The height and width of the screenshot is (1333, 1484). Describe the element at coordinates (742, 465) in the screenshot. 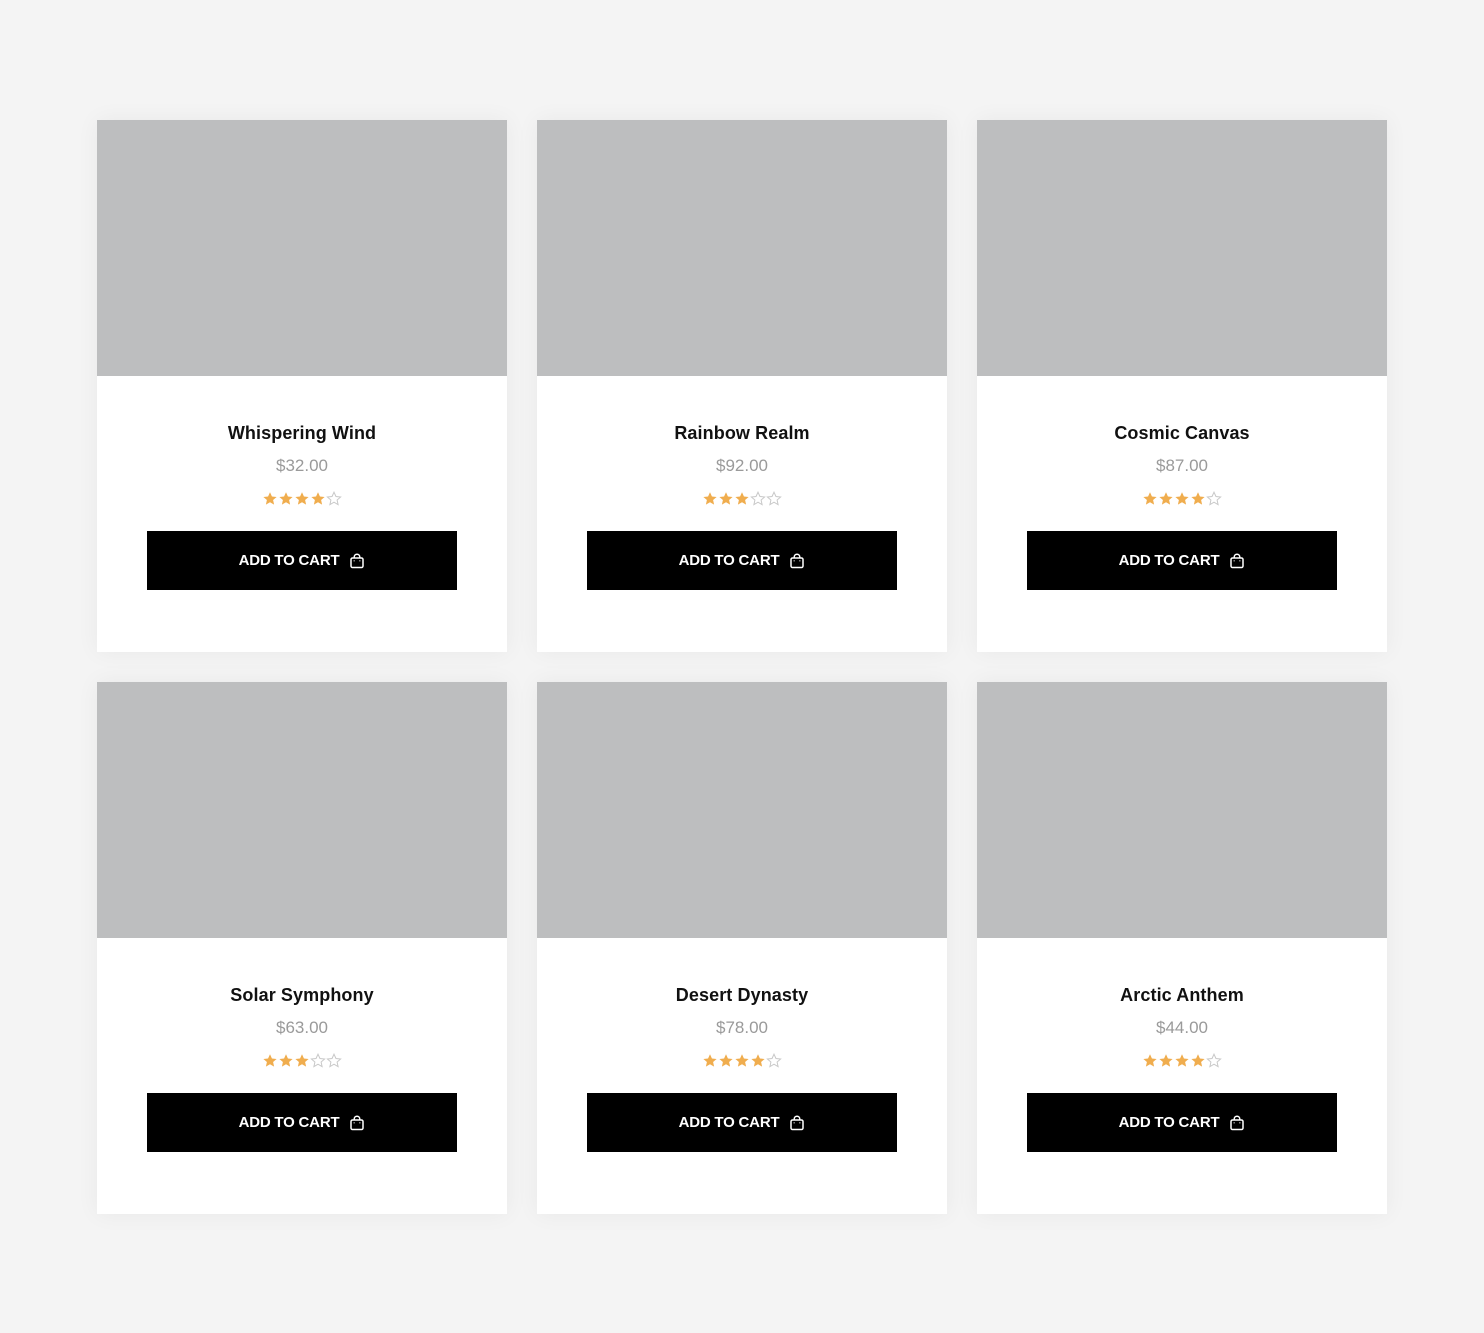

I see `product-price: $92.00` at that location.